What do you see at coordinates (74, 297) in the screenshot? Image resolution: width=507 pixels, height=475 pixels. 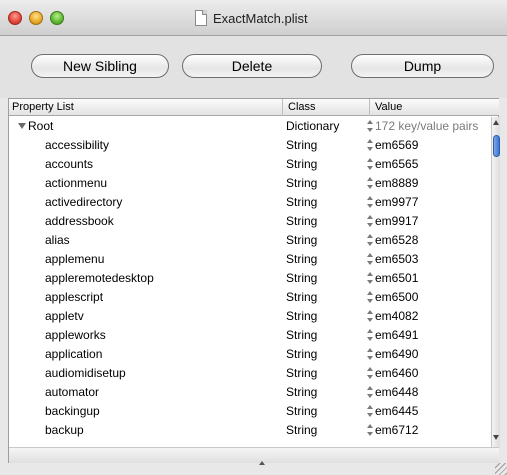 I see `key-cell: applescript` at bounding box center [74, 297].